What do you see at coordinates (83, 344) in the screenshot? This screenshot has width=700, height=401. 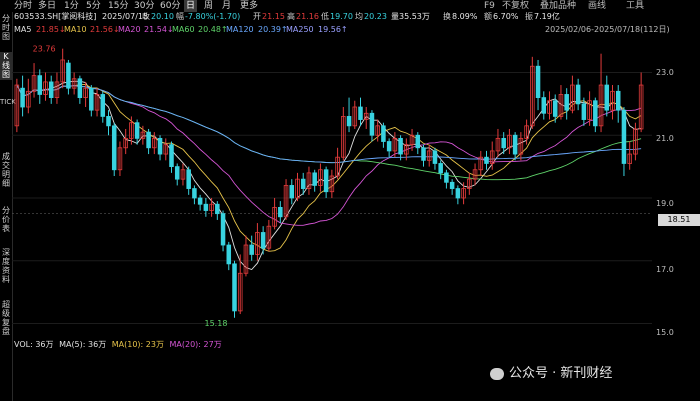 I see `vol-ma5: MA(5): 36万` at bounding box center [83, 344].